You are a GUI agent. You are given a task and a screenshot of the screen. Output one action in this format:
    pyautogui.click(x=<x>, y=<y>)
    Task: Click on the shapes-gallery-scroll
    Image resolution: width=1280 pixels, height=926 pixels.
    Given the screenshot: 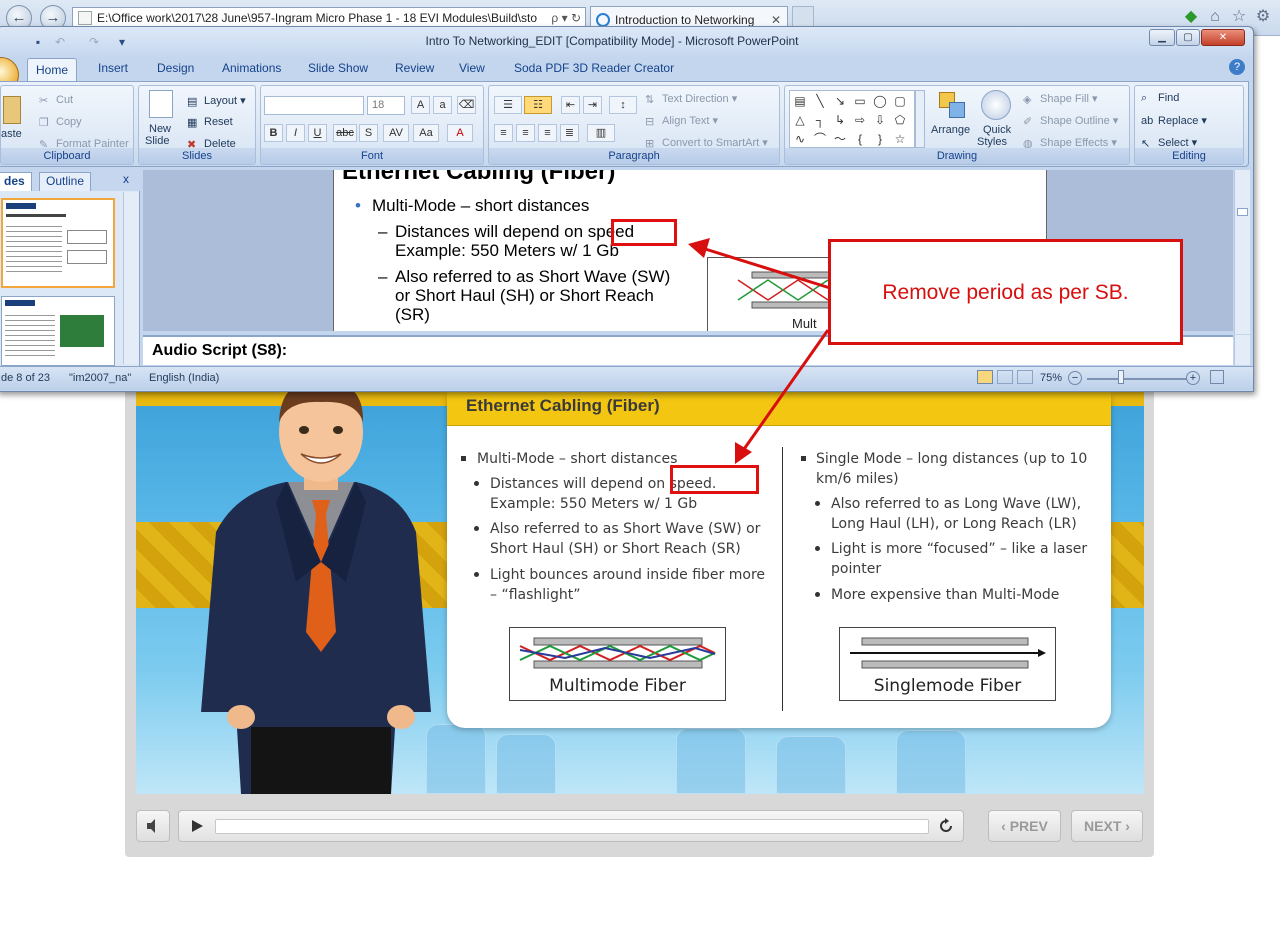 What is the action you would take?
    pyautogui.click(x=920, y=119)
    